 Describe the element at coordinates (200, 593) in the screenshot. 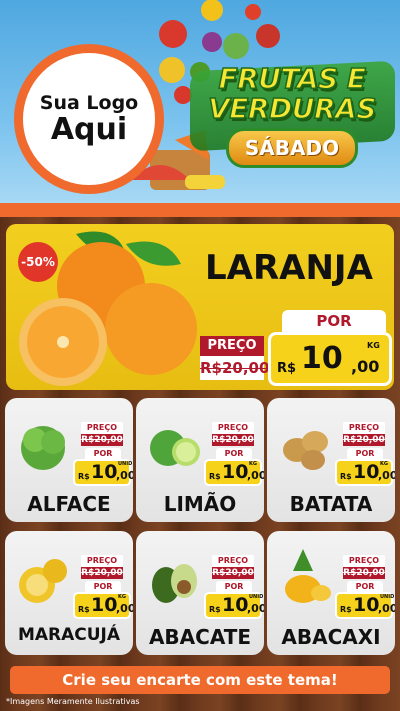

I see `product-card: PREÇO R$20,00 POR R$ 10,00 UNID ABACATE` at that location.